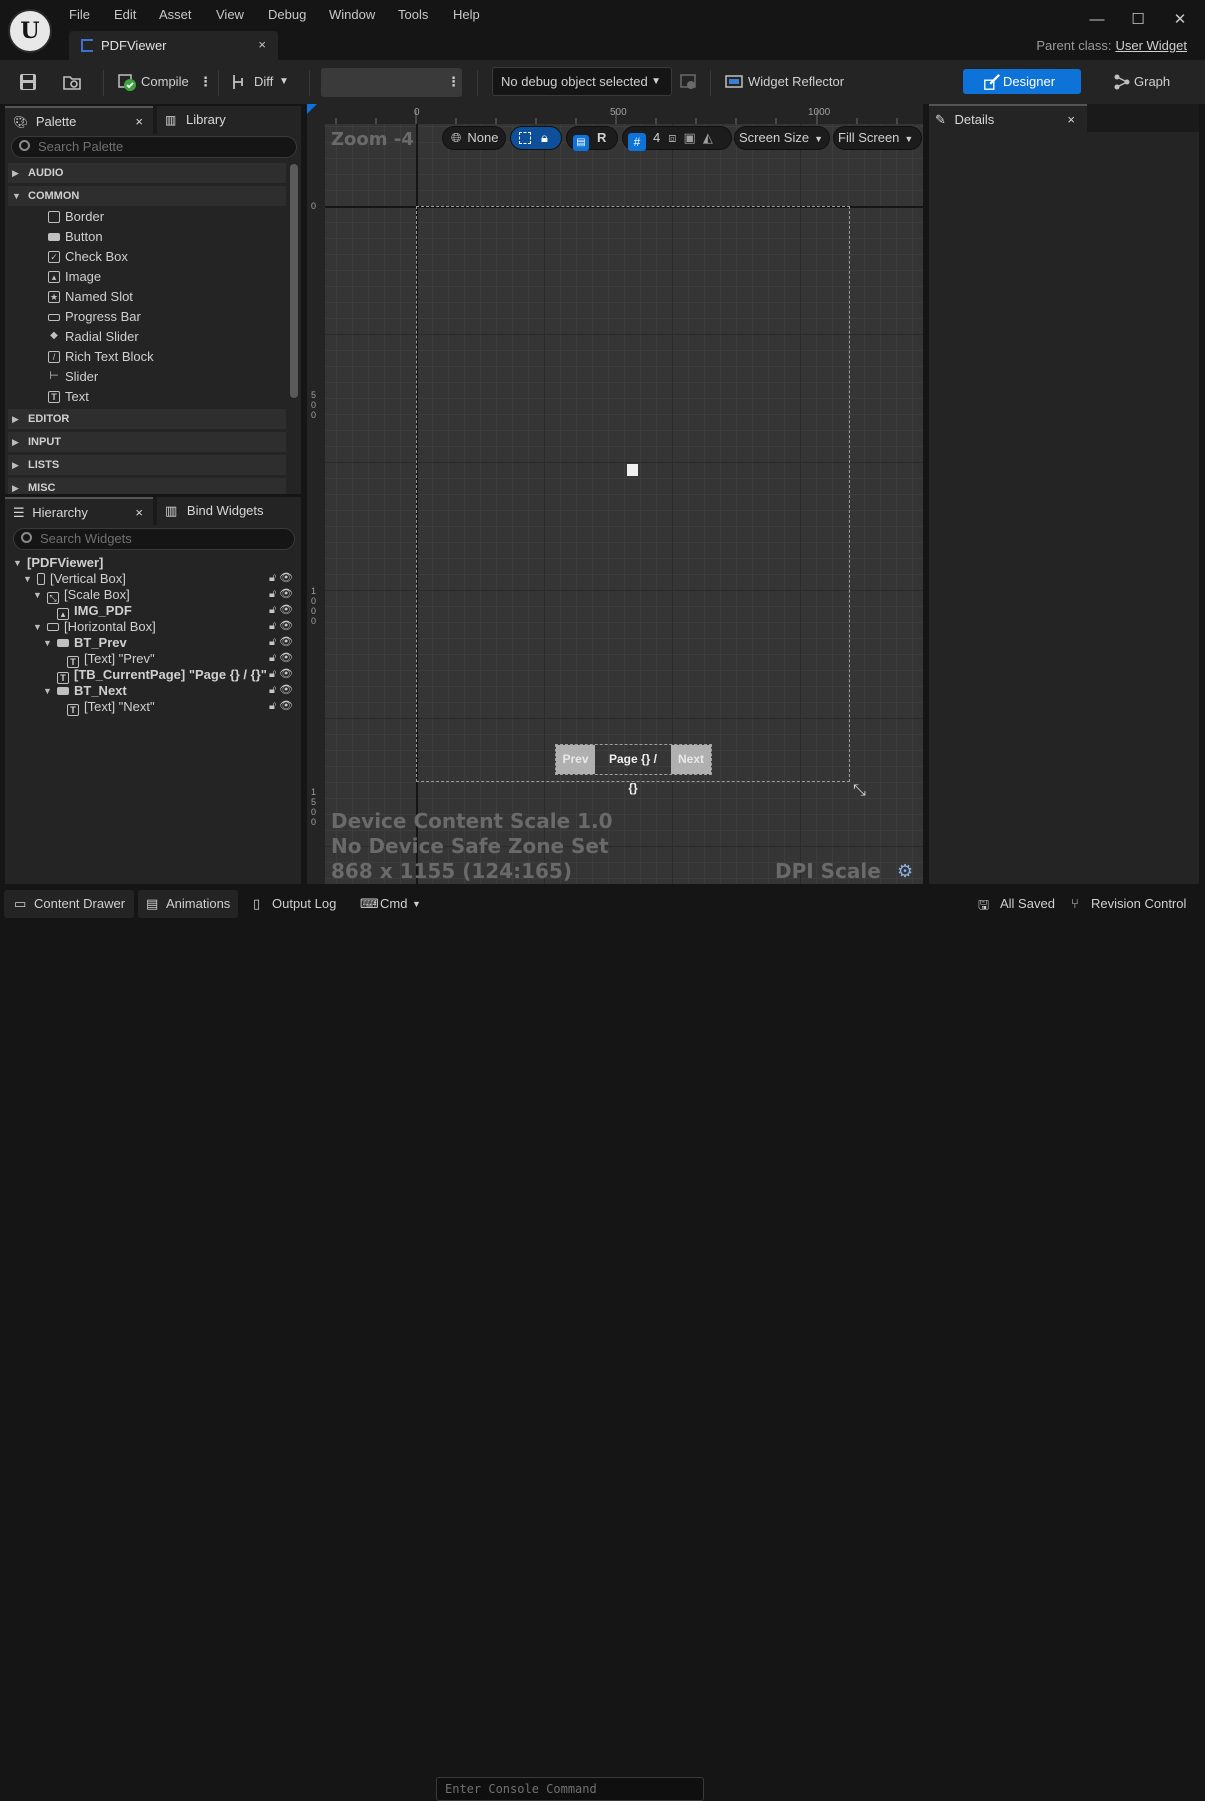 This screenshot has height=1801, width=1205. Describe the element at coordinates (79, 903) in the screenshot. I see `content-drawer-button: Content Drawer` at that location.